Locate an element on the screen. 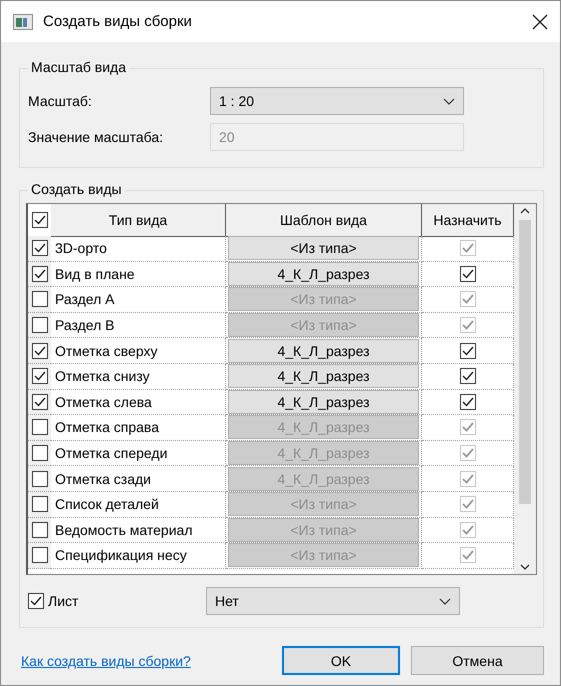 This screenshot has width=561, height=686. window-title: Создать виды сборки is located at coordinates (118, 21).